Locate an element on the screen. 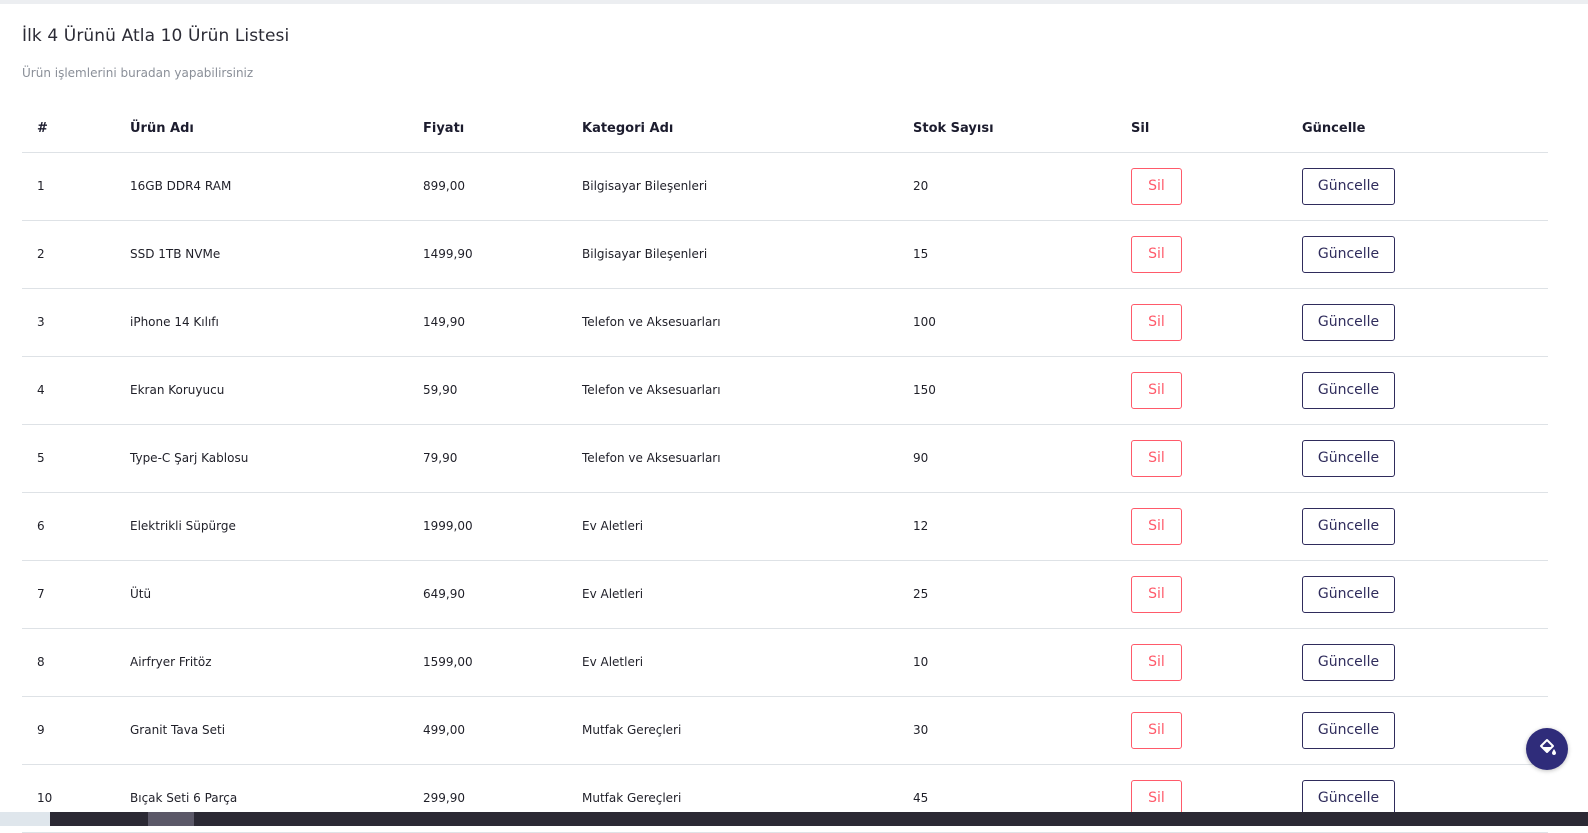 This screenshot has width=1588, height=833. cell-price: 149,90 is located at coordinates (502, 322).